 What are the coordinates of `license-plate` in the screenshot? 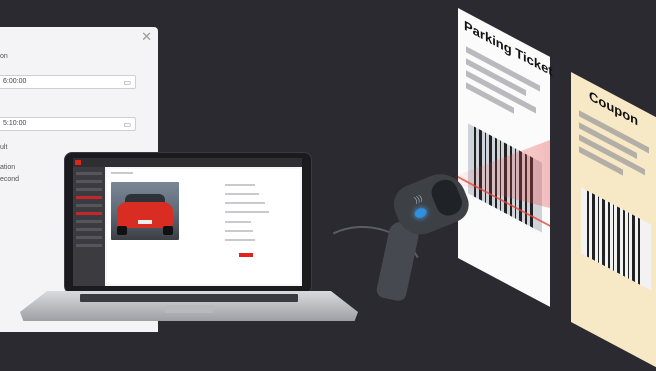 It's located at (145, 222).